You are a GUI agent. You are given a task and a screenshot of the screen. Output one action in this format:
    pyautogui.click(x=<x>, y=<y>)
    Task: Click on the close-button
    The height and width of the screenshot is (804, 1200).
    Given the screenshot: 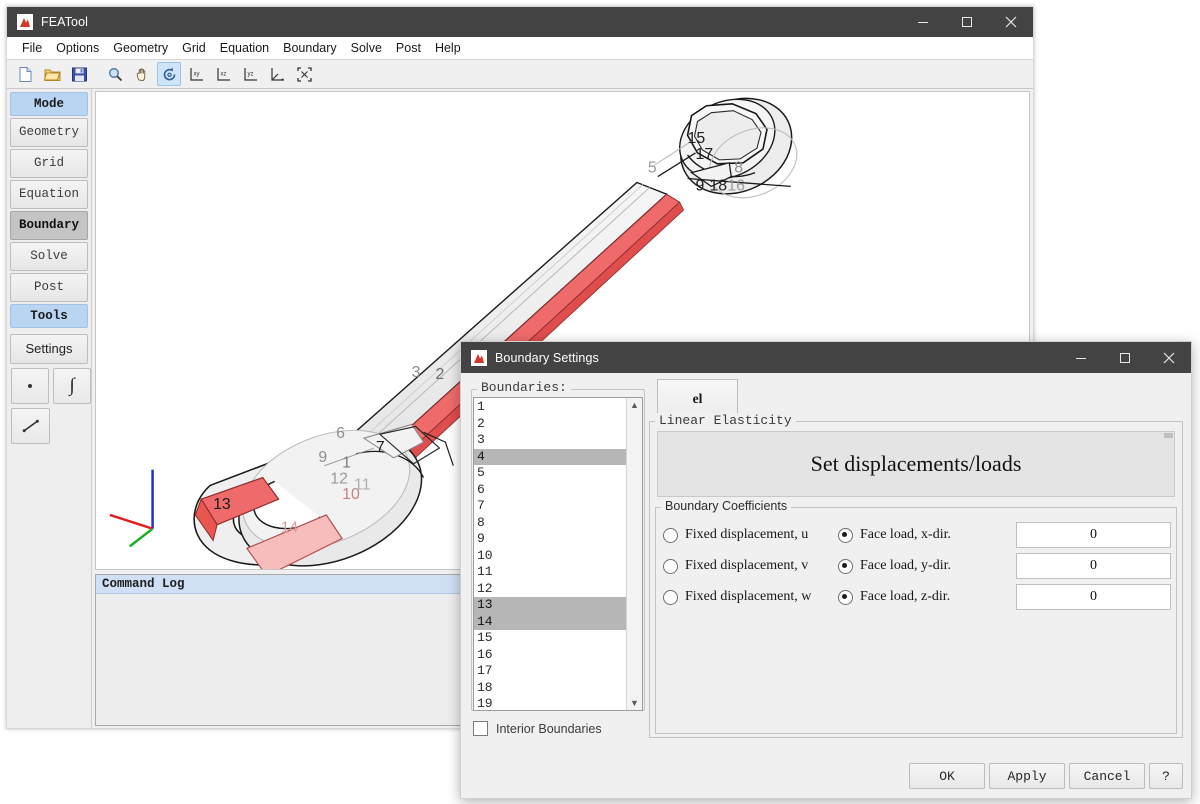 What is the action you would take?
    pyautogui.click(x=1011, y=22)
    